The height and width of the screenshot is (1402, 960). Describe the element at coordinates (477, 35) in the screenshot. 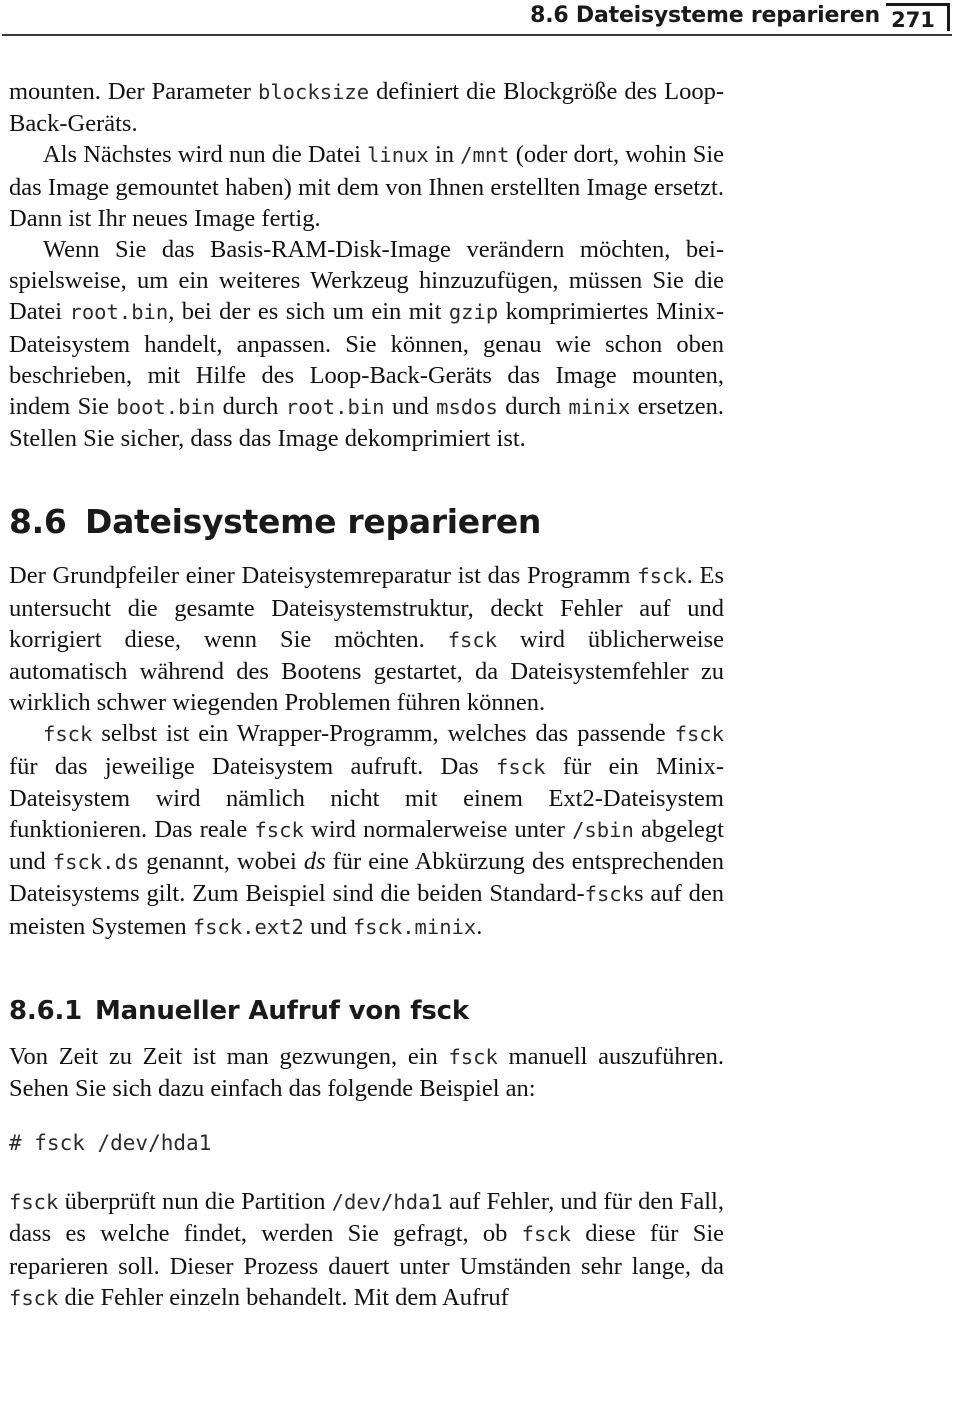

I see `header-rule` at that location.